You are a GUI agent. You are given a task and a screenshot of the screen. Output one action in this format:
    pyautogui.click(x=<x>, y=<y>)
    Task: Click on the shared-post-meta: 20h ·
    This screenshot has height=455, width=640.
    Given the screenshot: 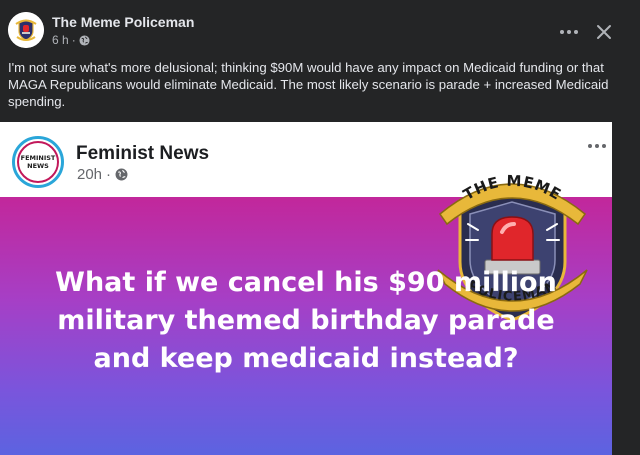 What is the action you would take?
    pyautogui.click(x=102, y=174)
    